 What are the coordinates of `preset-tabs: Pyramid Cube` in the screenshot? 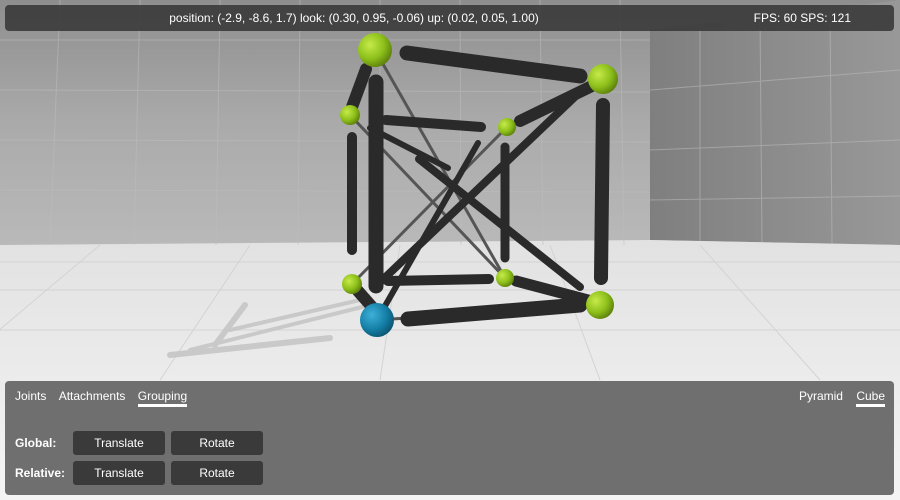 It's located at (837, 398).